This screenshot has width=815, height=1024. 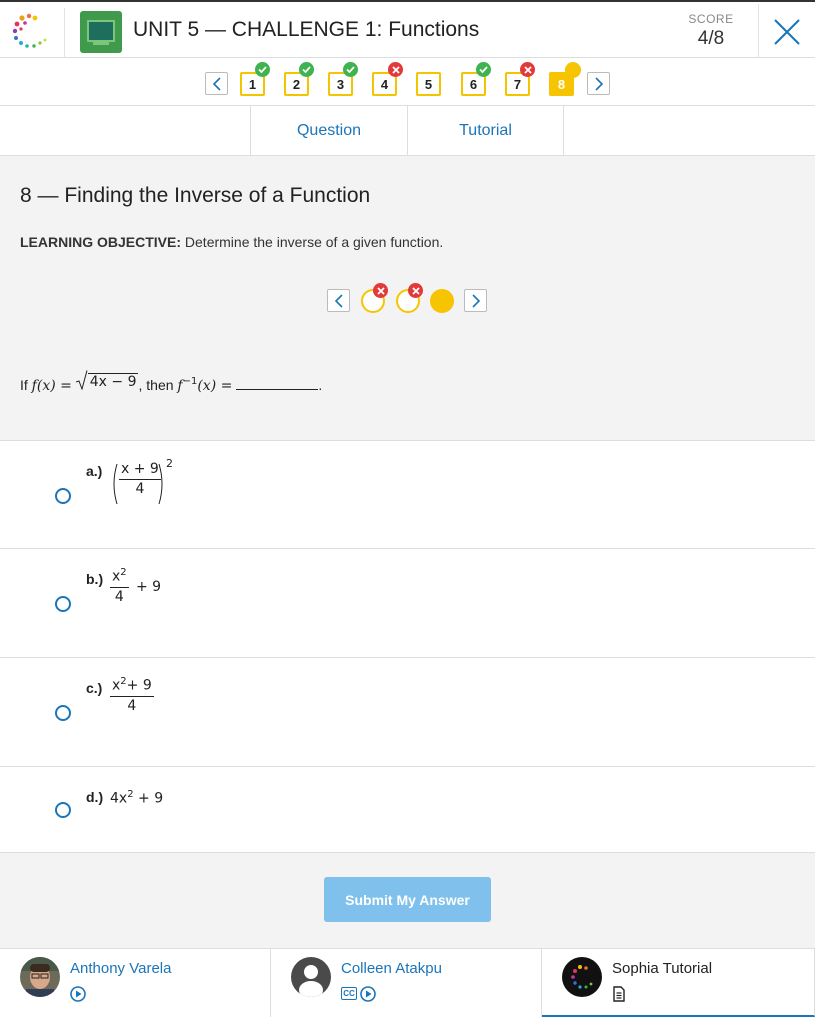 What do you see at coordinates (123, 572) in the screenshot?
I see `numerator-exponent: 2` at bounding box center [123, 572].